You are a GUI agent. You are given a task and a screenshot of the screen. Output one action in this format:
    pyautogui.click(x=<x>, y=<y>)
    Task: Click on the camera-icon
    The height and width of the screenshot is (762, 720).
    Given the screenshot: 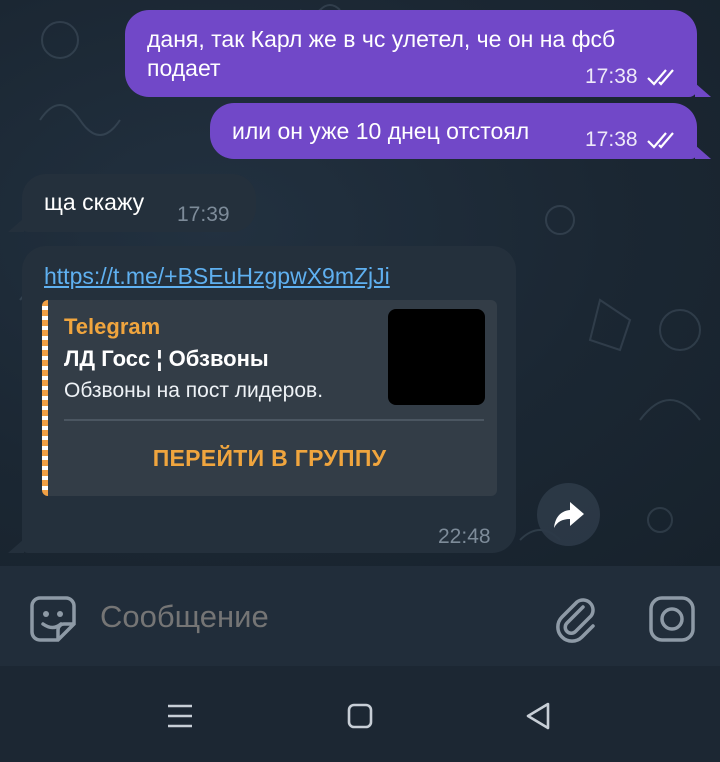 What is the action you would take?
    pyautogui.click(x=672, y=619)
    